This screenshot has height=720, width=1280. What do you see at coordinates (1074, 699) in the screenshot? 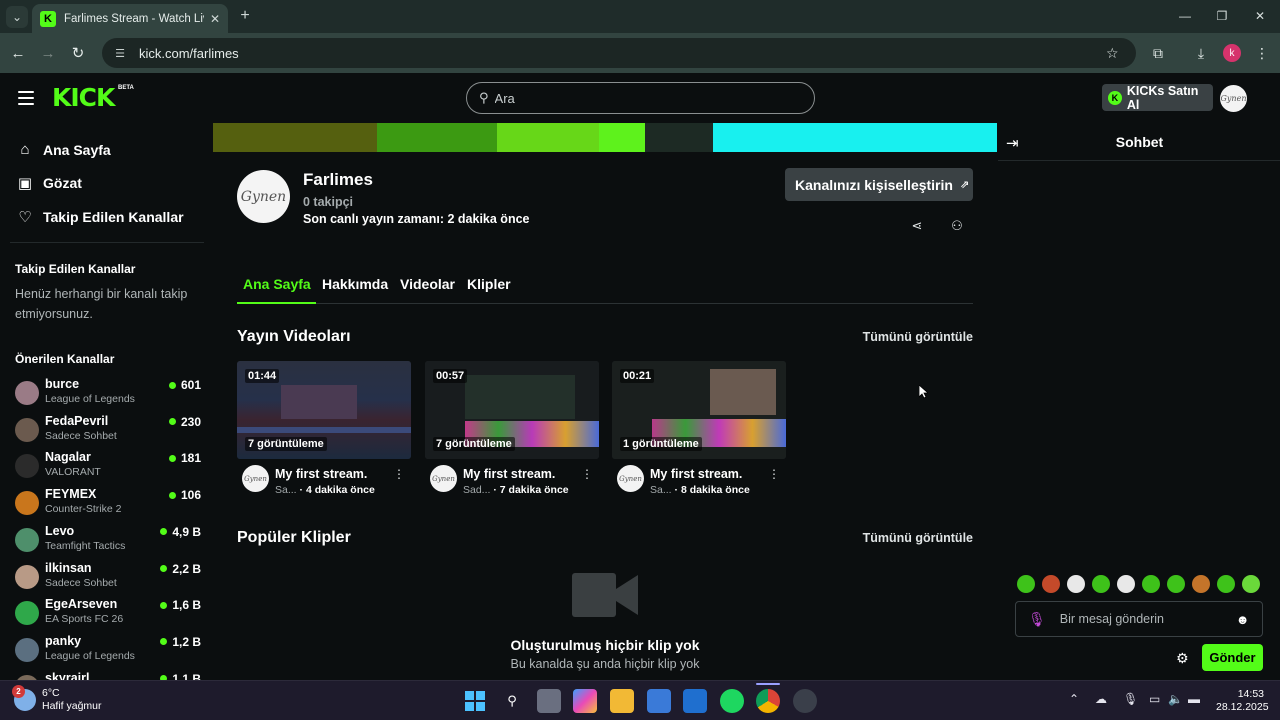
I see `tray-overflow-icon: ⌃` at bounding box center [1074, 699].